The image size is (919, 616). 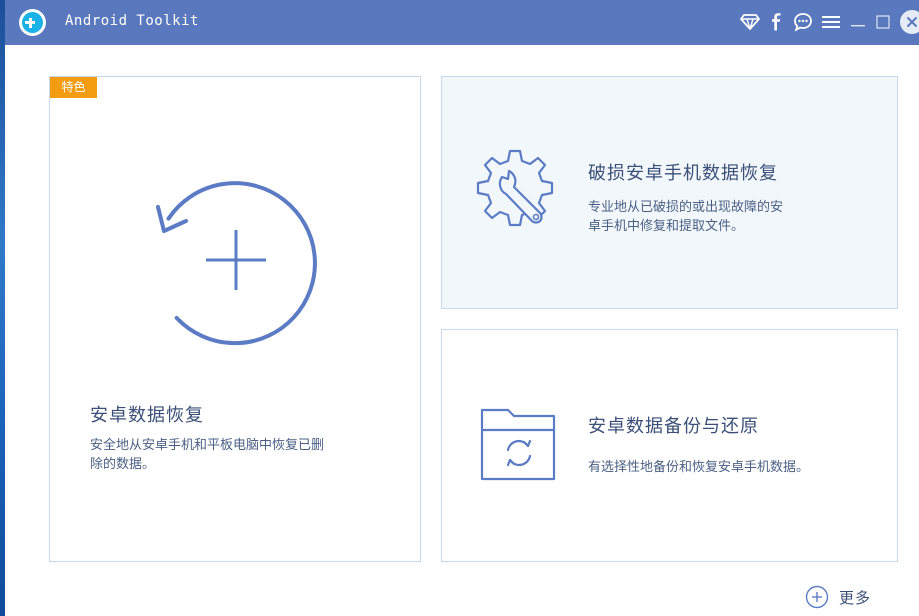 What do you see at coordinates (666, 226) in the screenshot?
I see `card-desc-line-2: 卓手机中修复和提取文件。` at bounding box center [666, 226].